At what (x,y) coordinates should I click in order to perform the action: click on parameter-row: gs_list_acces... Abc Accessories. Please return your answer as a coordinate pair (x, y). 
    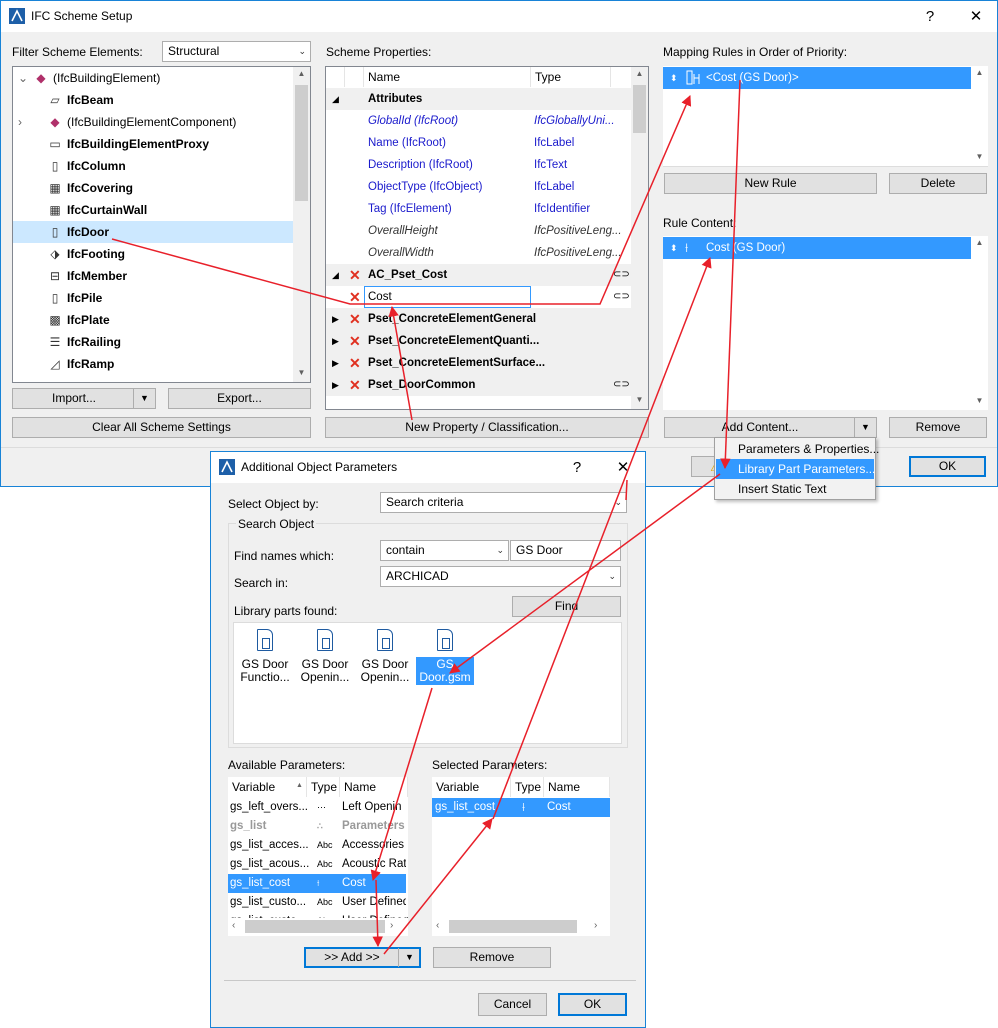
    Looking at the image, I should click on (317, 845).